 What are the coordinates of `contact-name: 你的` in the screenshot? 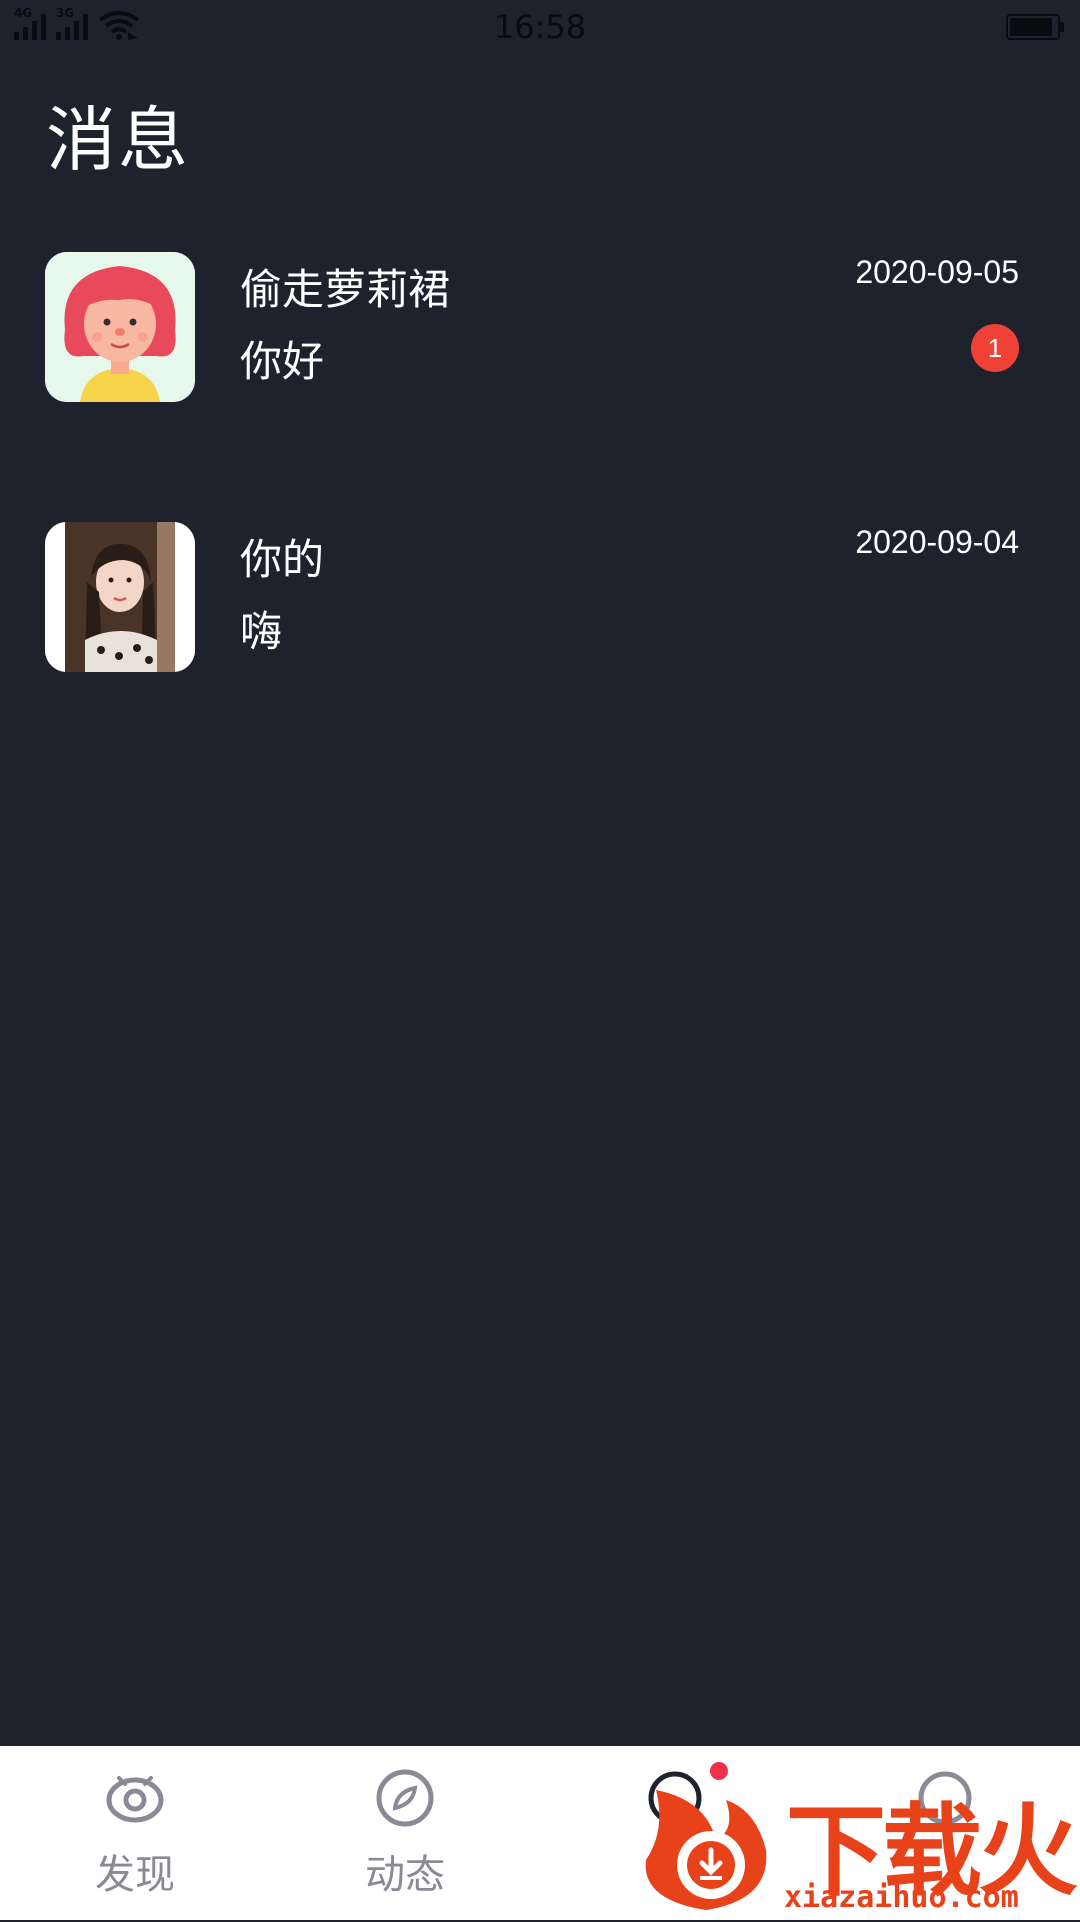 It's located at (282, 559).